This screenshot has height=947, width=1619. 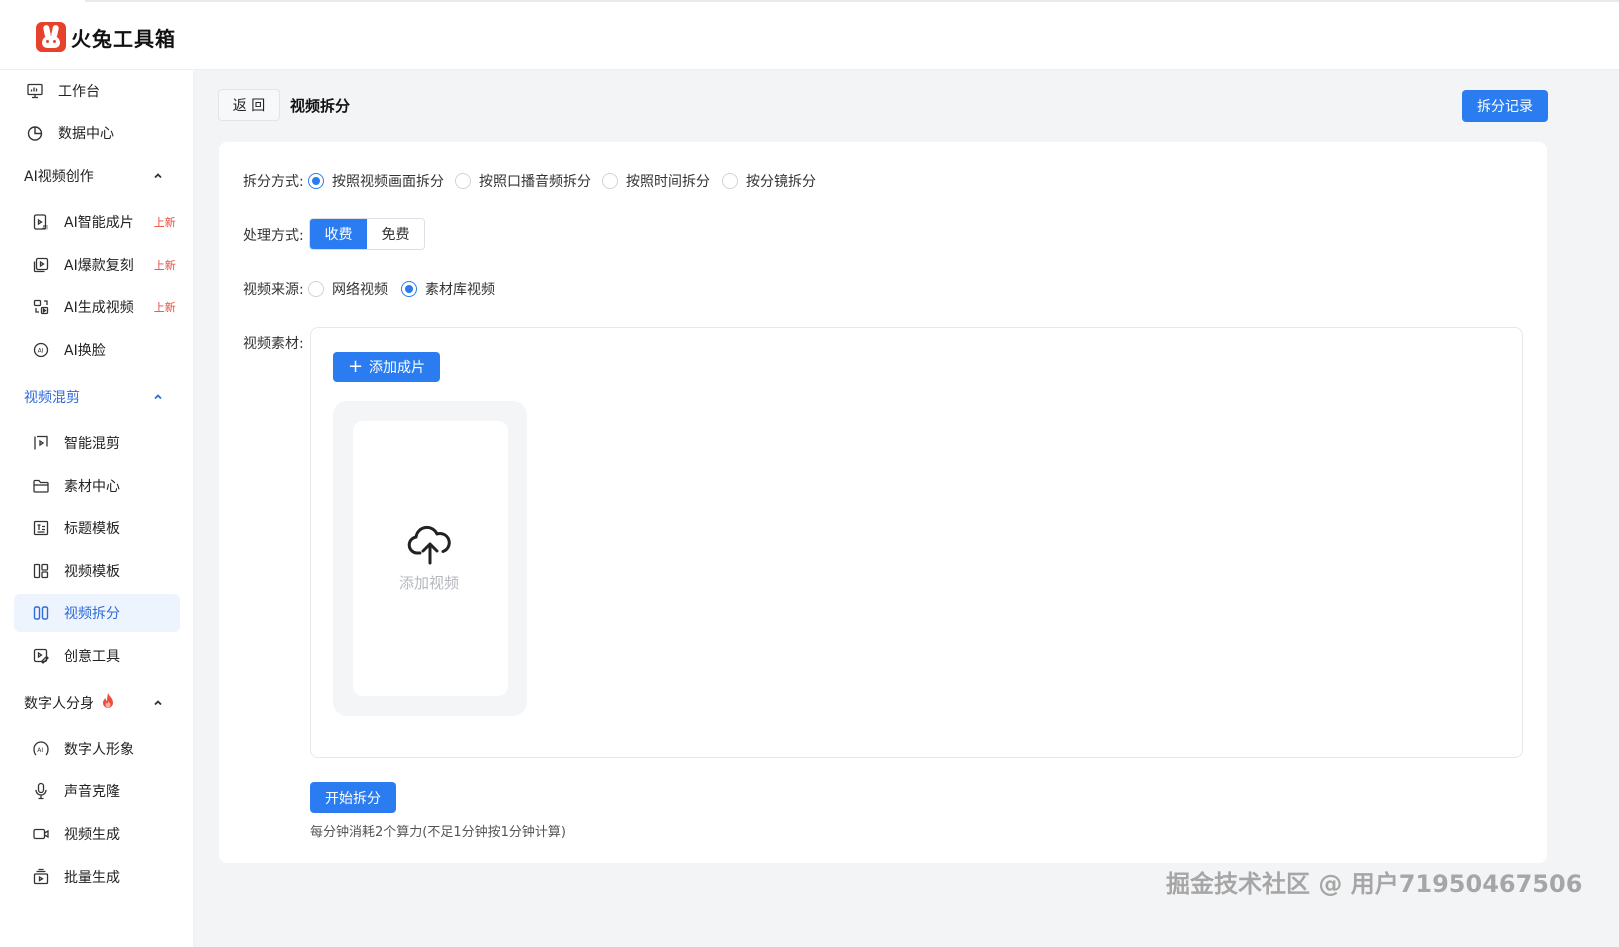 I want to click on radio-source-web: 网络视频, so click(x=348, y=289).